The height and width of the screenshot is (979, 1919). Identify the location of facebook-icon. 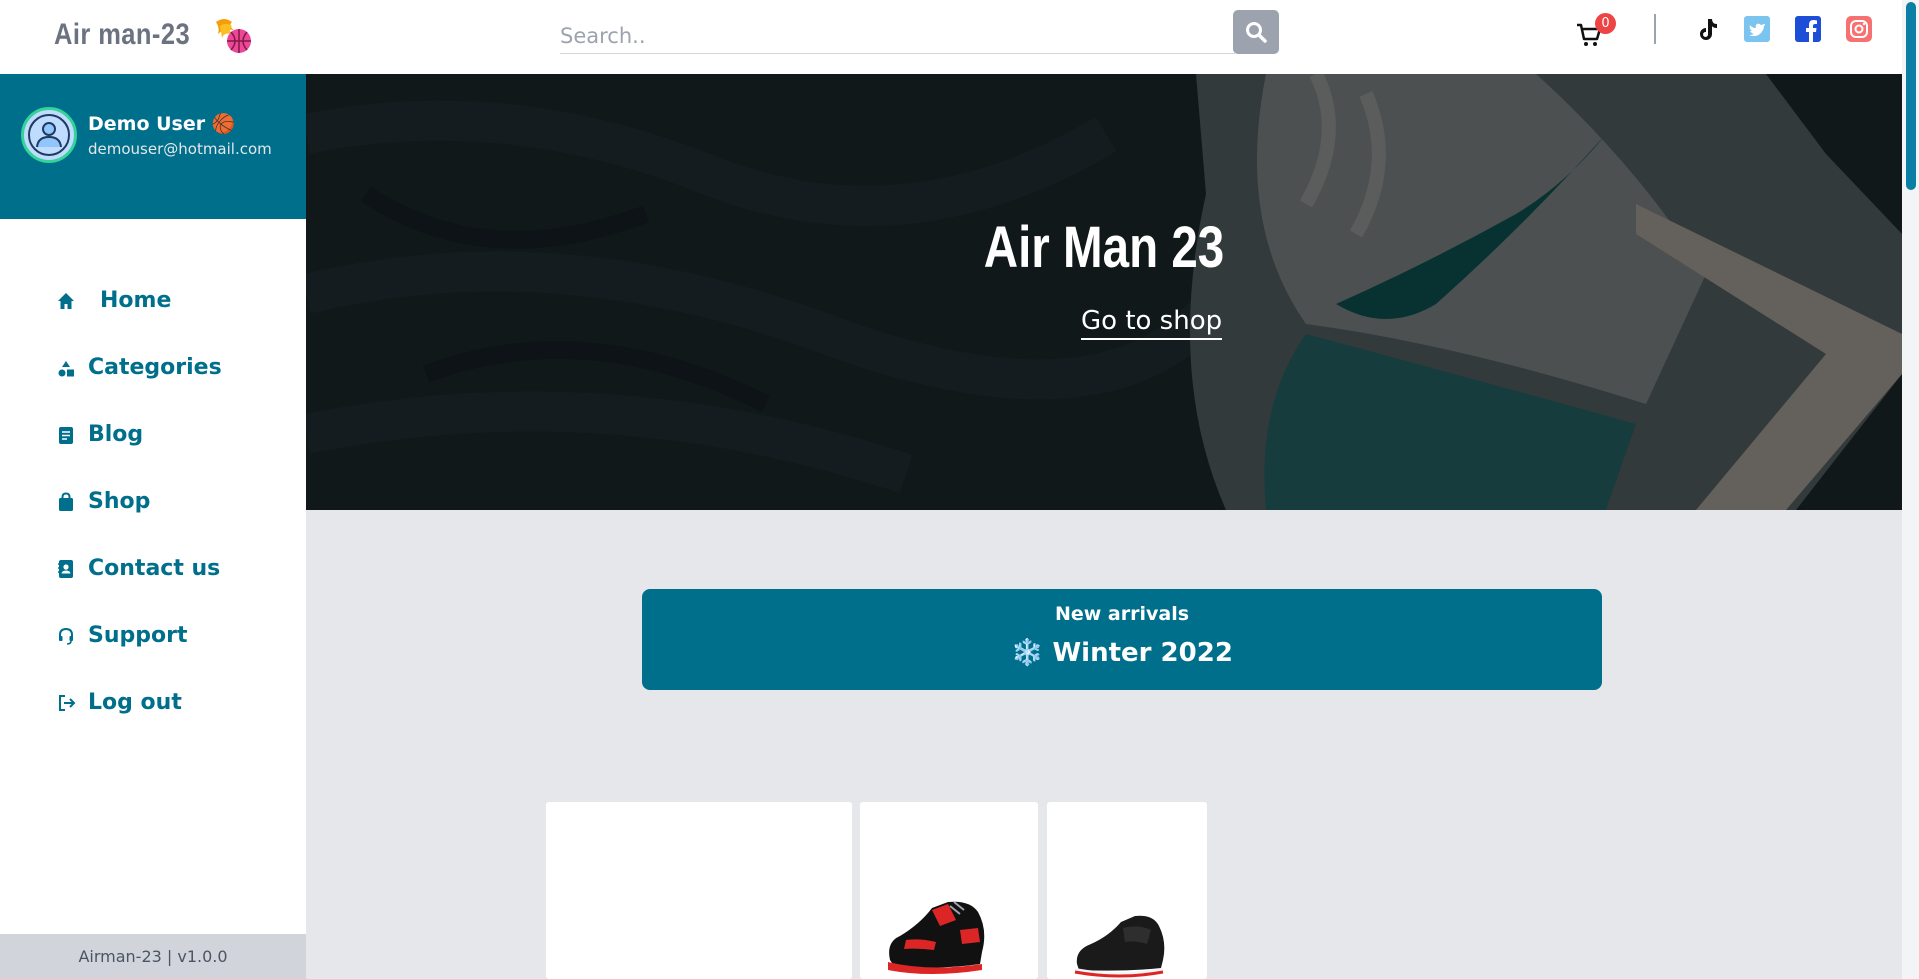
(1808, 29).